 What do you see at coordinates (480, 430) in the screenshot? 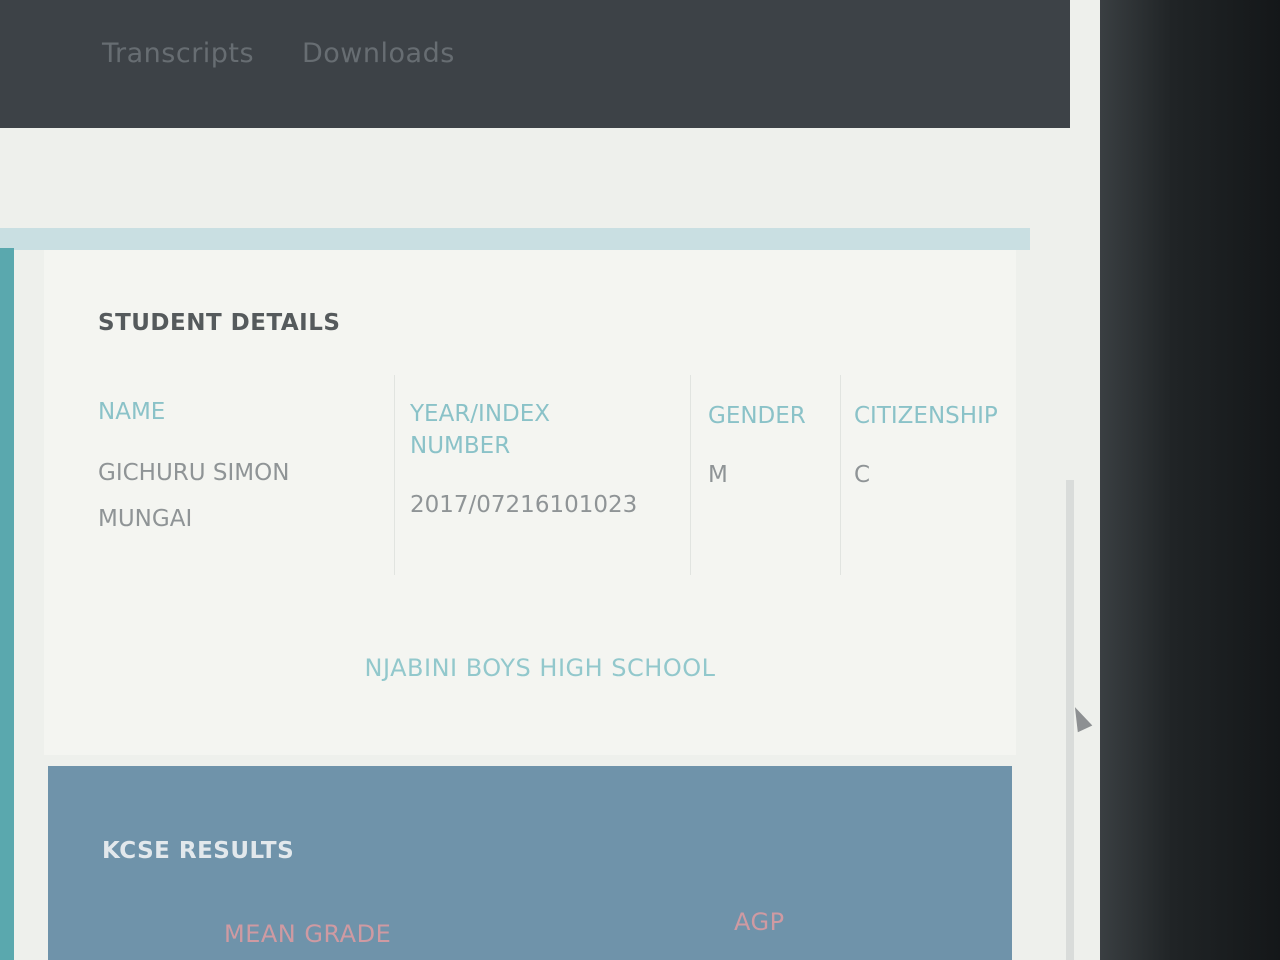
I see `index-number-header: YEAR/INDEX NUMBER` at bounding box center [480, 430].